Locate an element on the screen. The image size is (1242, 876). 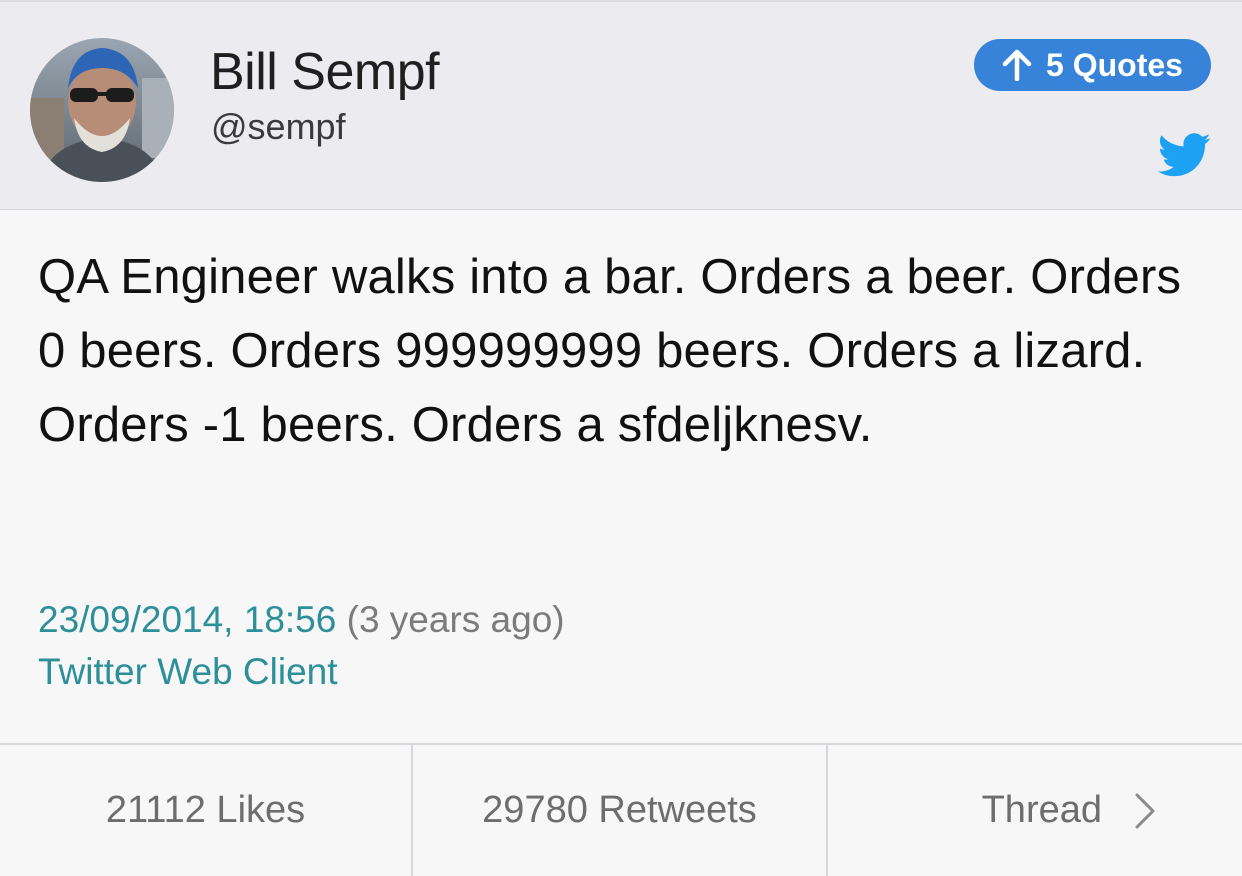
likes-button: 21112 Likes is located at coordinates (206, 810).